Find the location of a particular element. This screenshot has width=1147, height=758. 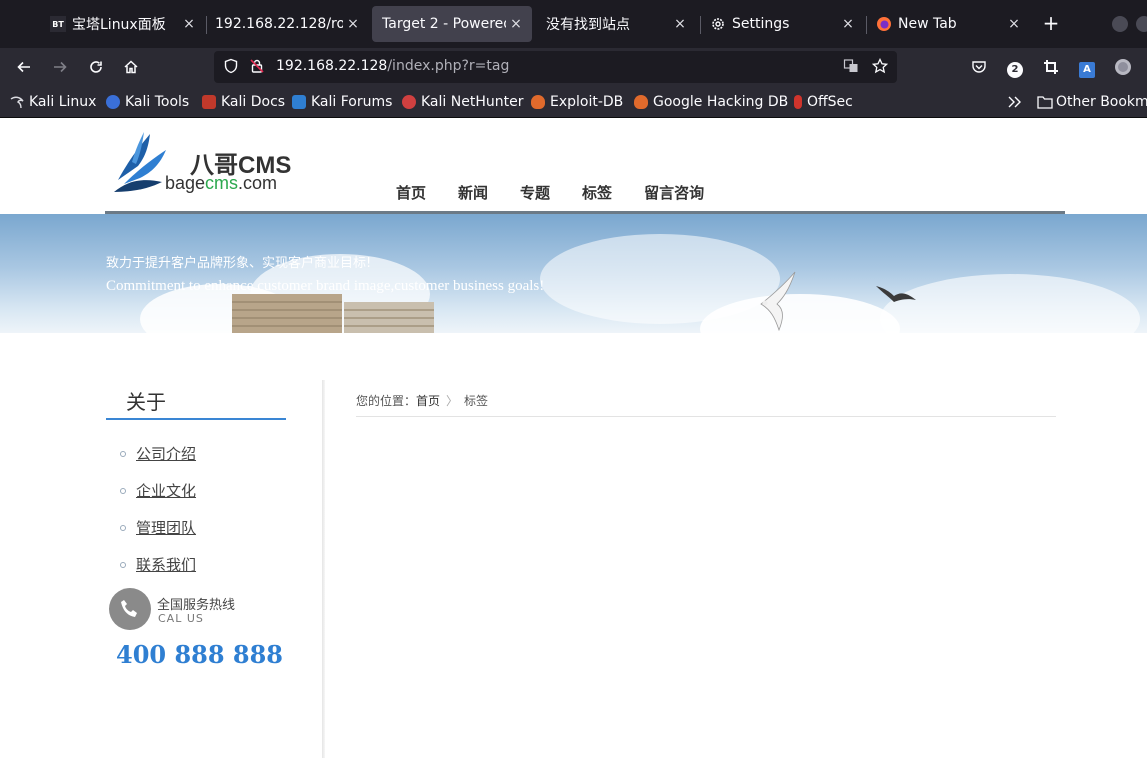

extension-badge-button: 2 is located at coordinates (1015, 67).